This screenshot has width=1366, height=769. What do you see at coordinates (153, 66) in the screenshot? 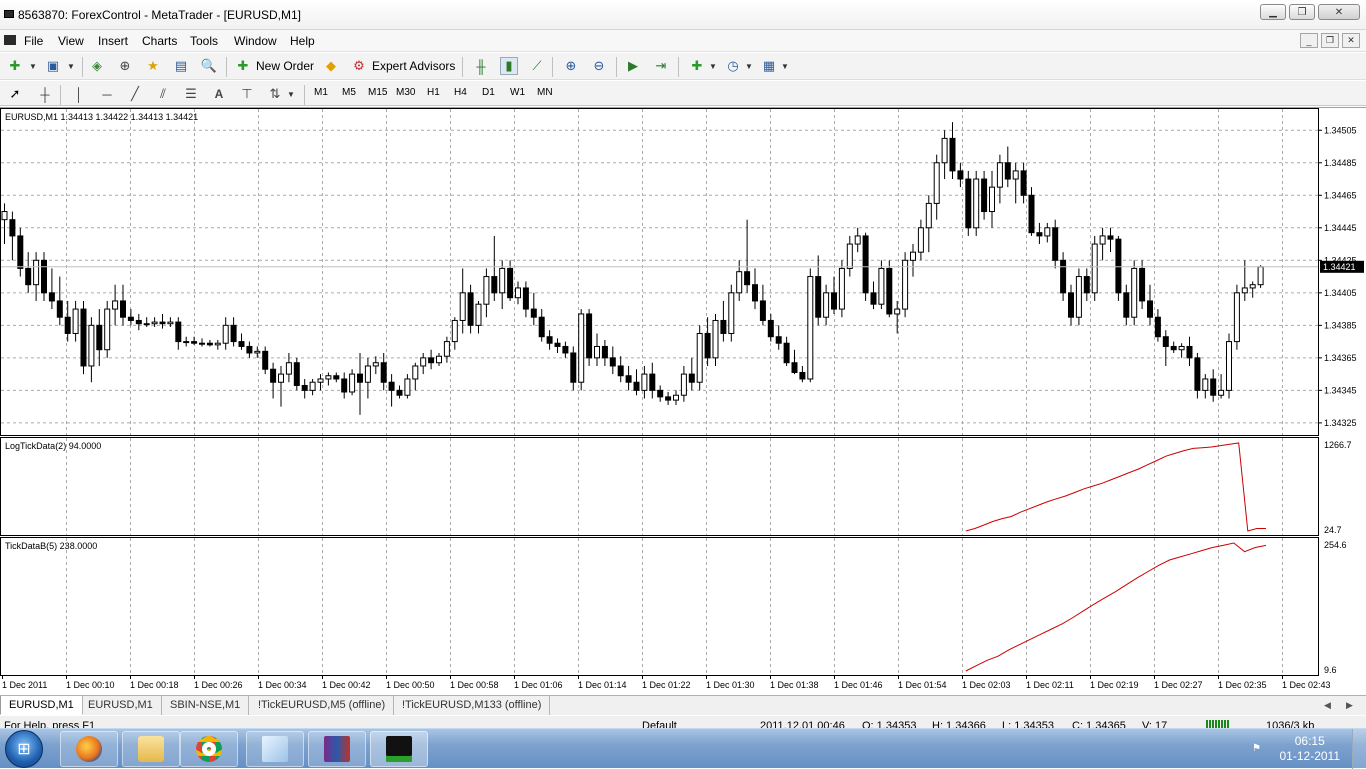
I see `navigator-icon: ★` at bounding box center [153, 66].